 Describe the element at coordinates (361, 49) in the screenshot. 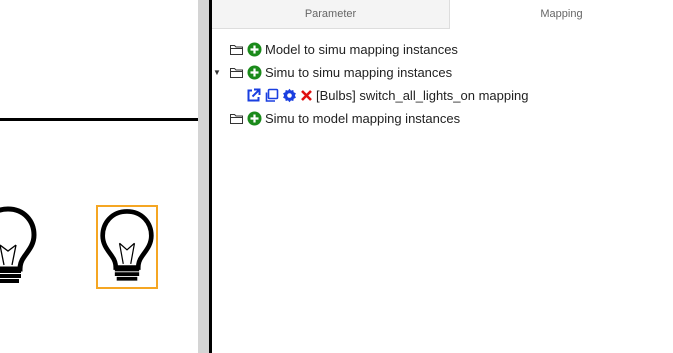

I see `tree-node-label: Model to simu mapping instances` at that location.